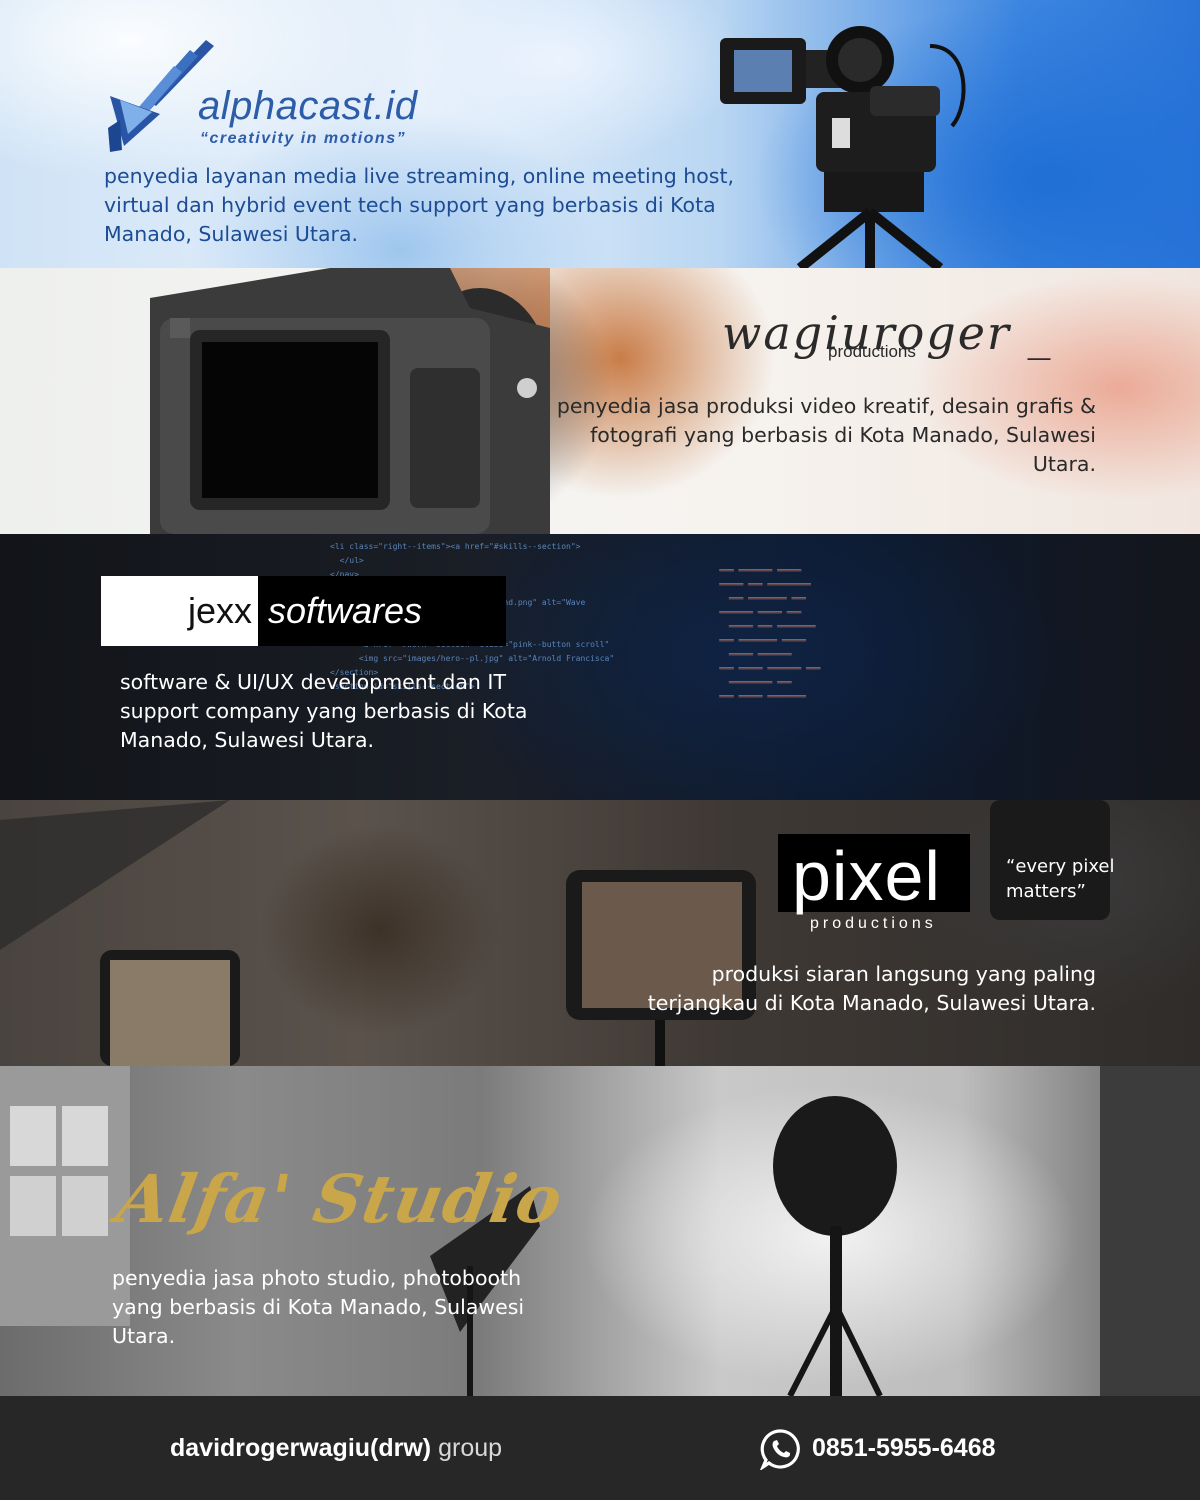 This screenshot has height=1500, width=1200. Describe the element at coordinates (904, 1448) in the screenshot. I see `footer-phone: 0851-5955-6468` at that location.